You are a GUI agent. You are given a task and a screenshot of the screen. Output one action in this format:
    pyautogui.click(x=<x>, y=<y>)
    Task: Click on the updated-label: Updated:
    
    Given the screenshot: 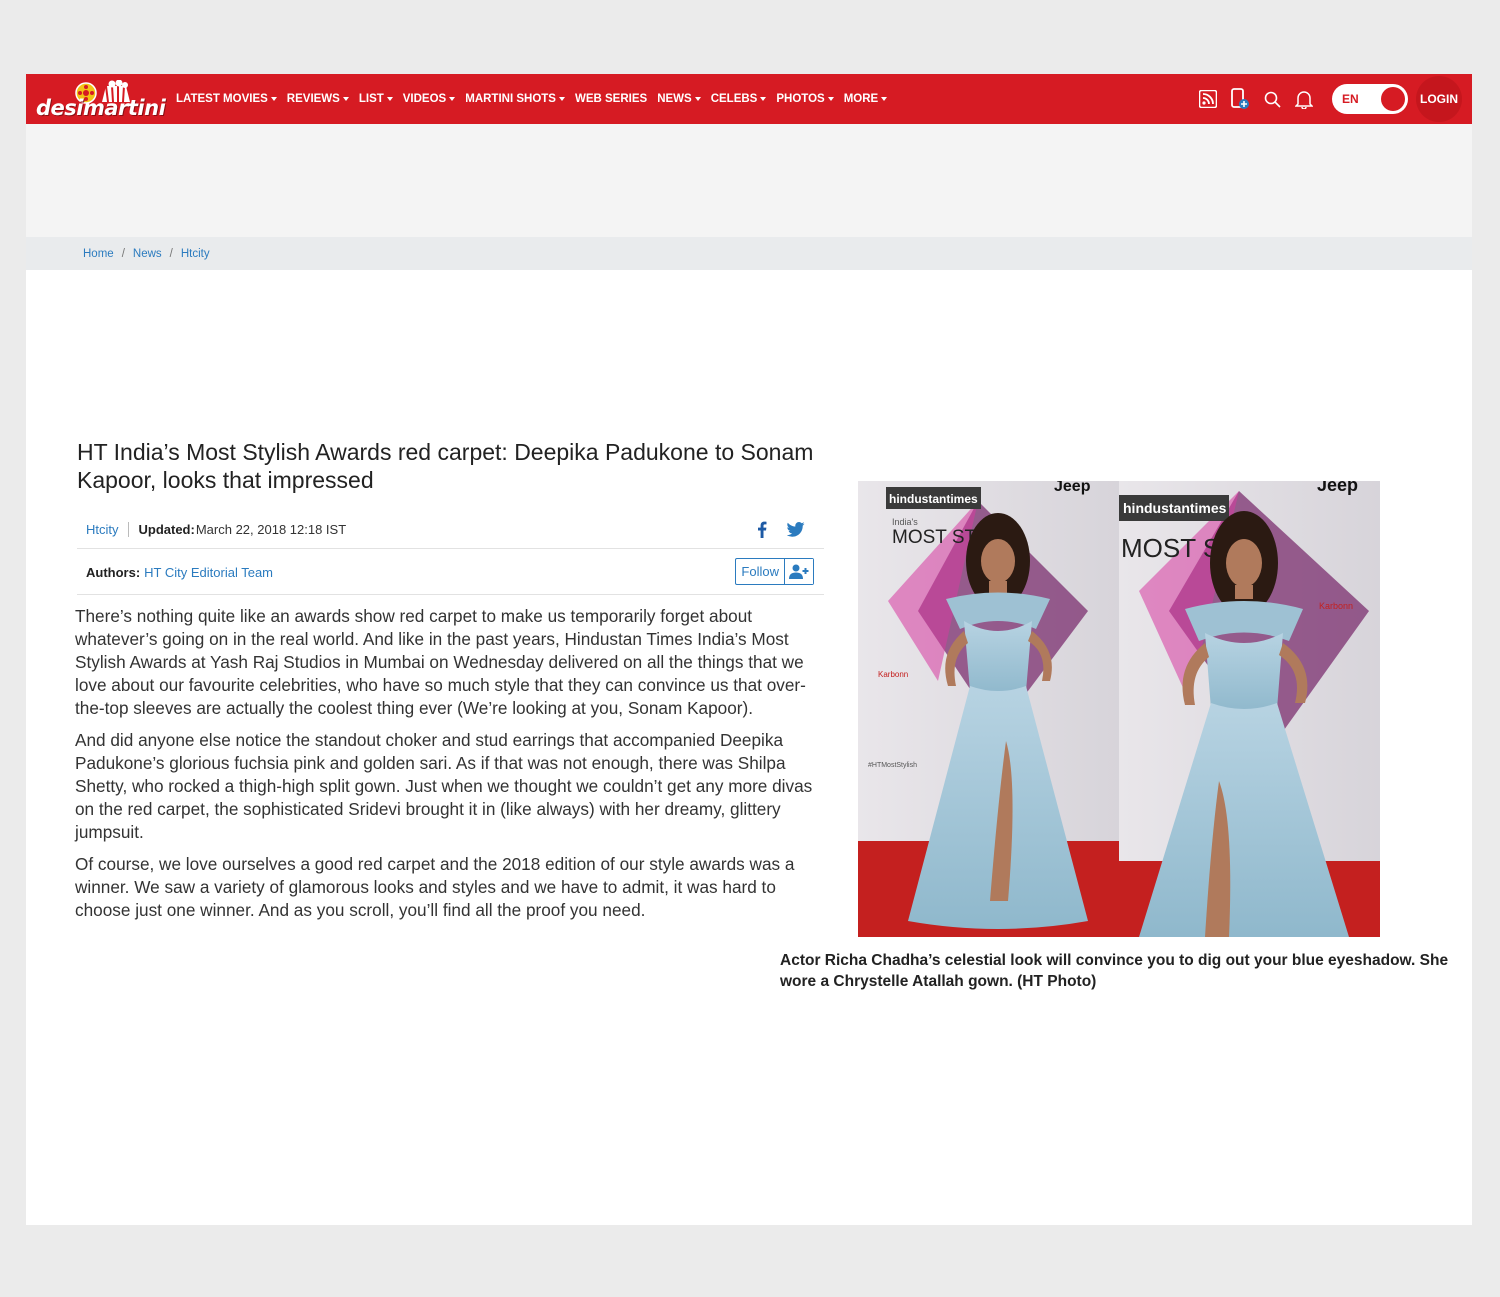 What is the action you would take?
    pyautogui.click(x=166, y=529)
    